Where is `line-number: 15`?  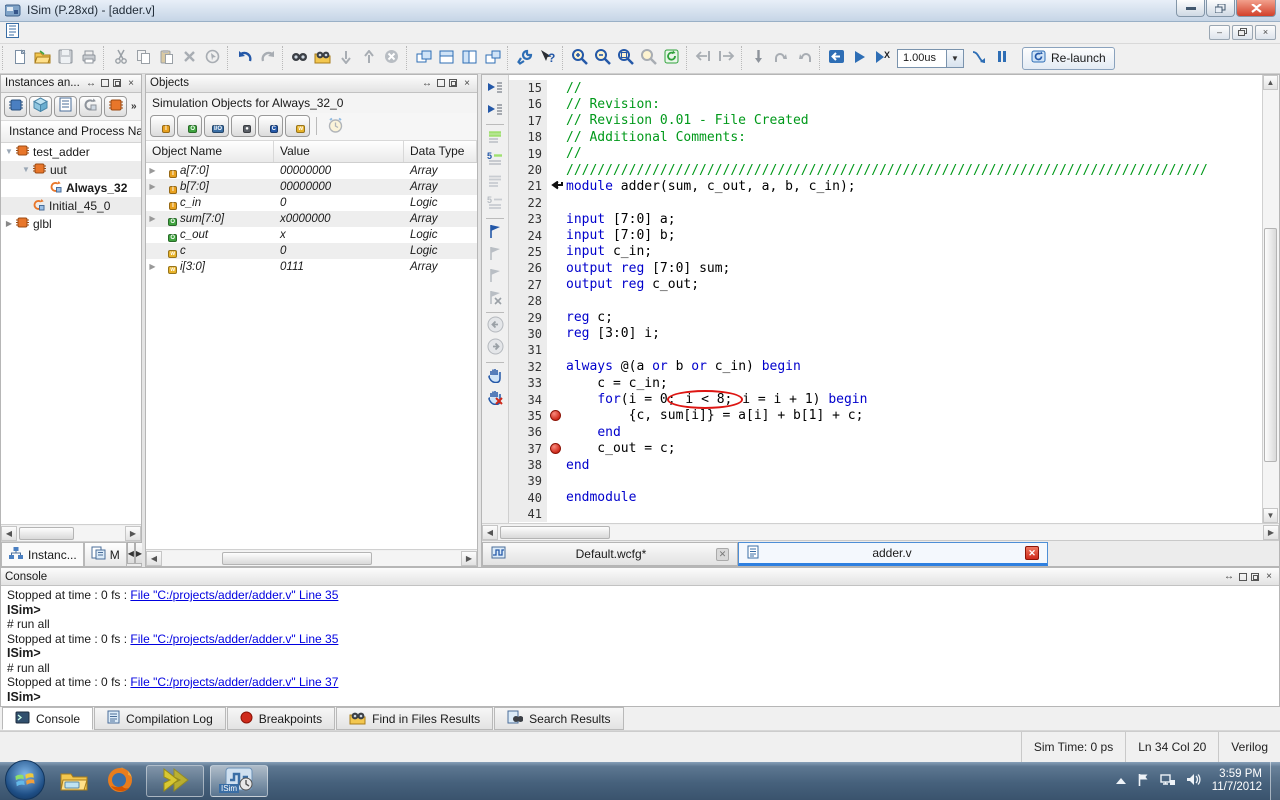 line-number: 15 is located at coordinates (528, 88).